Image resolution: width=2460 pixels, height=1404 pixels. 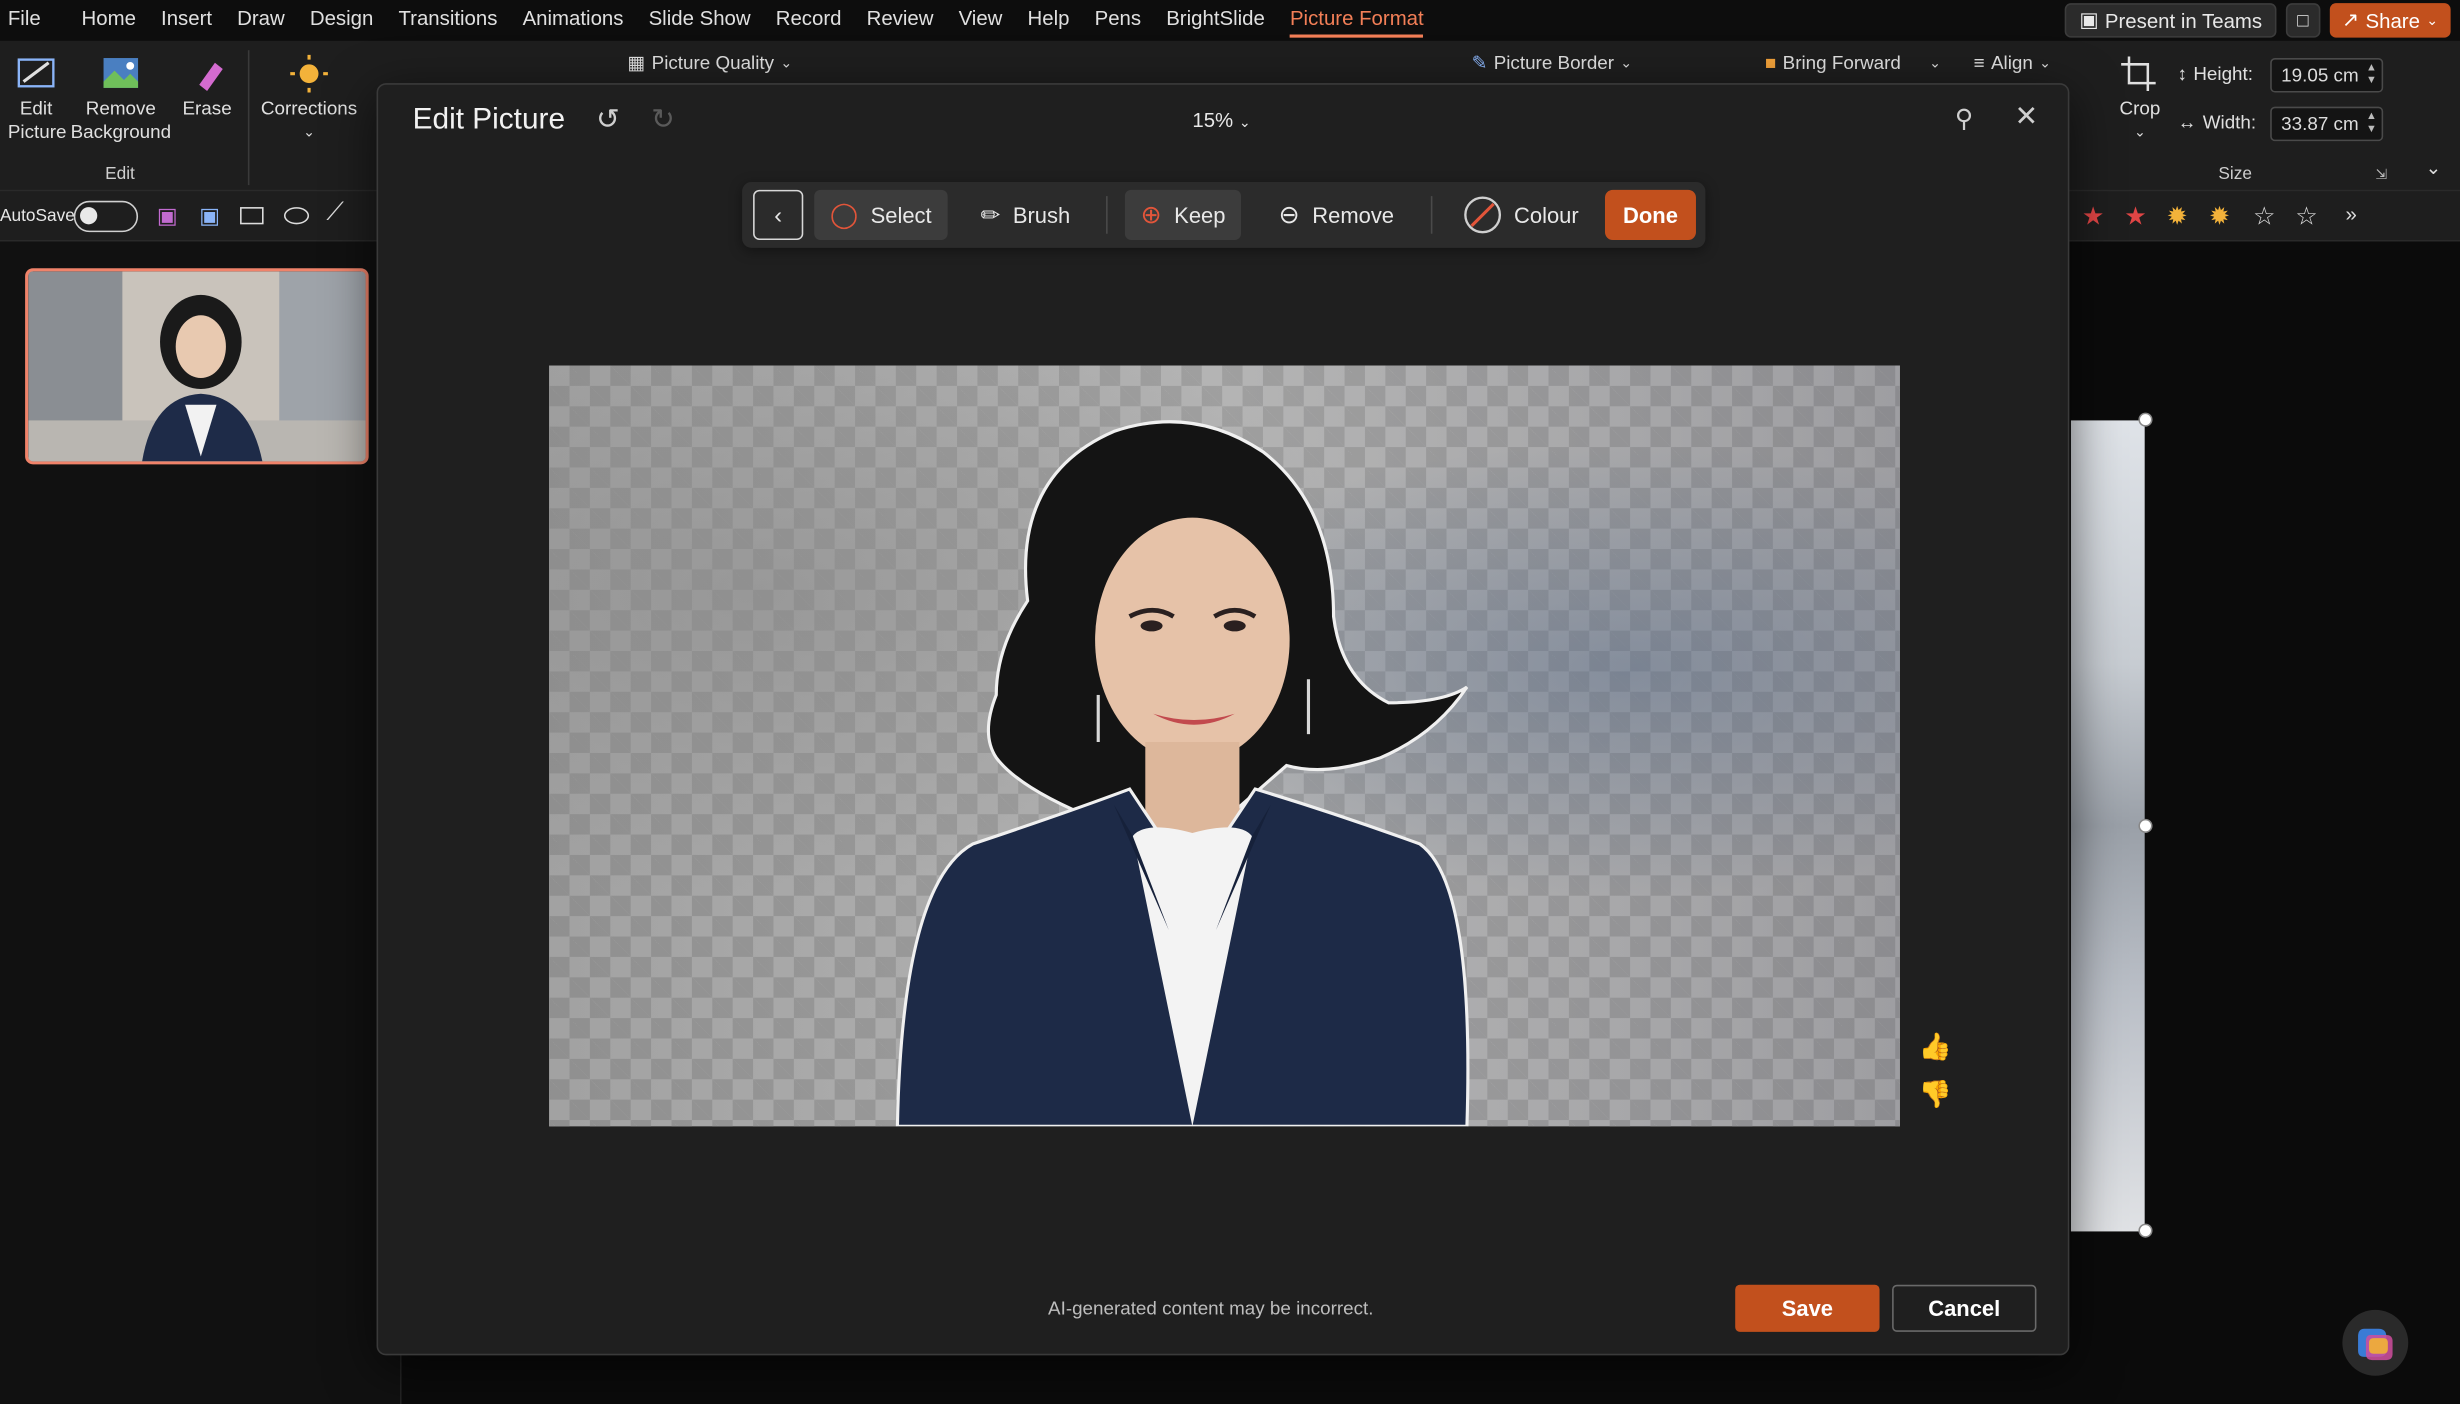 I want to click on starburst-icon: ✹, so click(x=2177, y=216).